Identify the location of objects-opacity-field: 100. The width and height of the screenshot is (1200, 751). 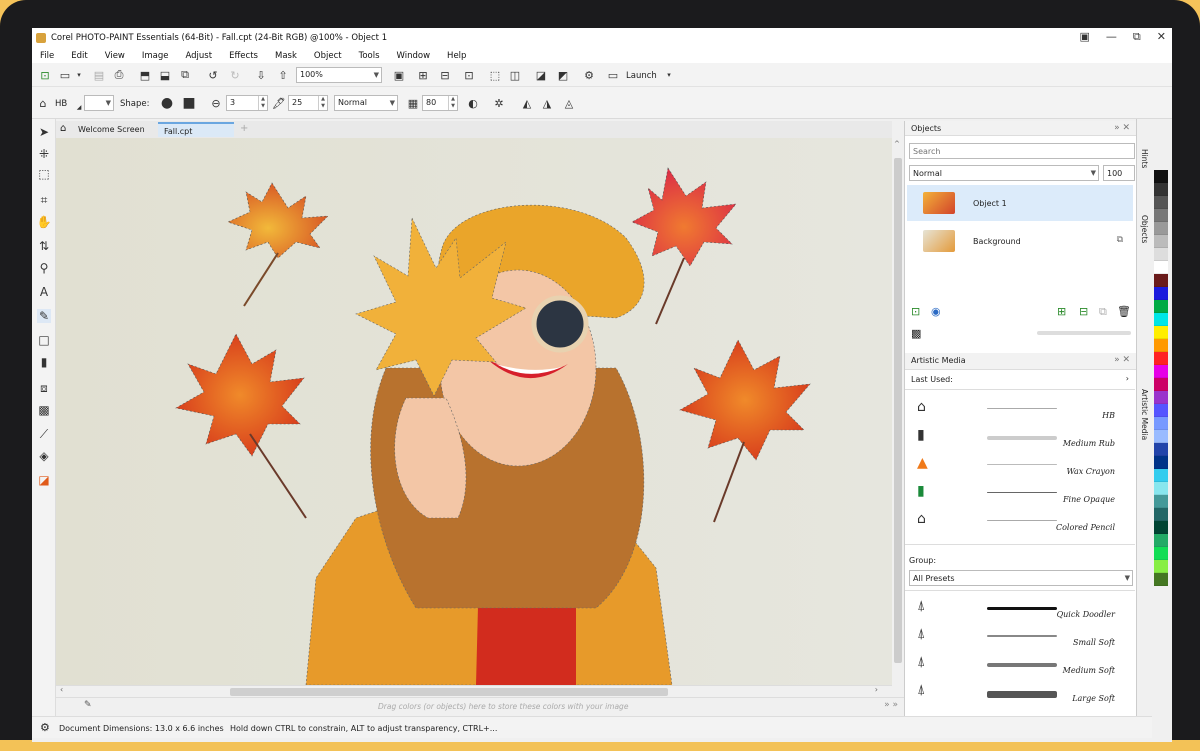
(1119, 173).